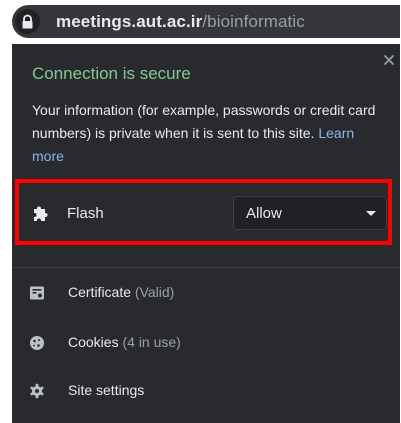 The image size is (401, 423). I want to click on certificate-label: Certificate (Valid), so click(121, 292).